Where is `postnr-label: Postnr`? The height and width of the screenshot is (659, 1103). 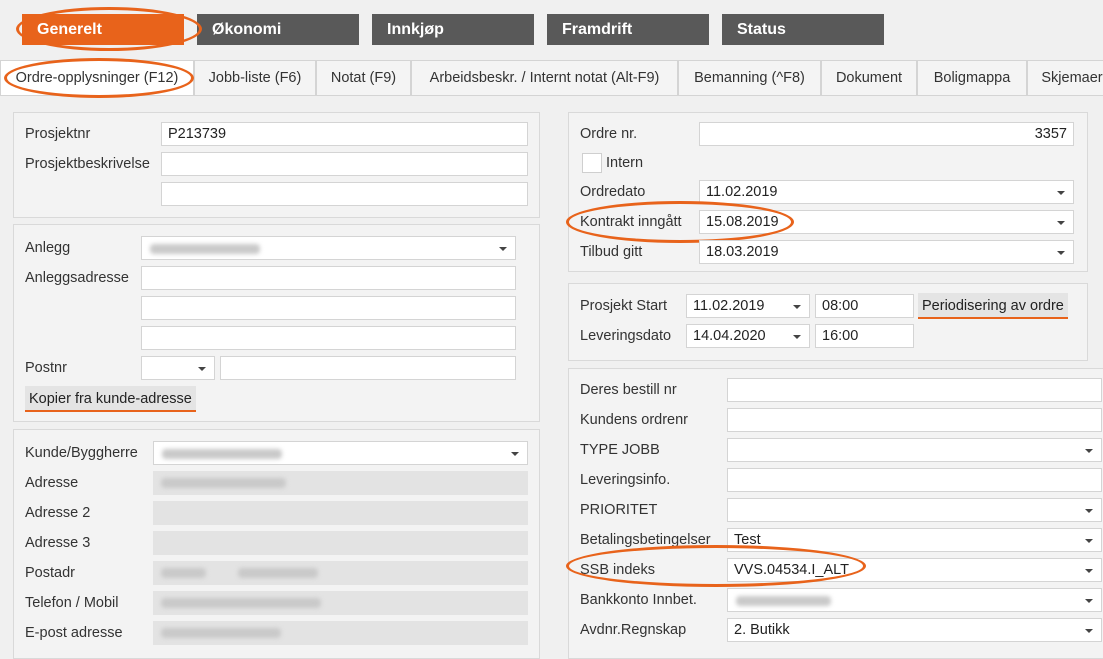
postnr-label: Postnr is located at coordinates (46, 368).